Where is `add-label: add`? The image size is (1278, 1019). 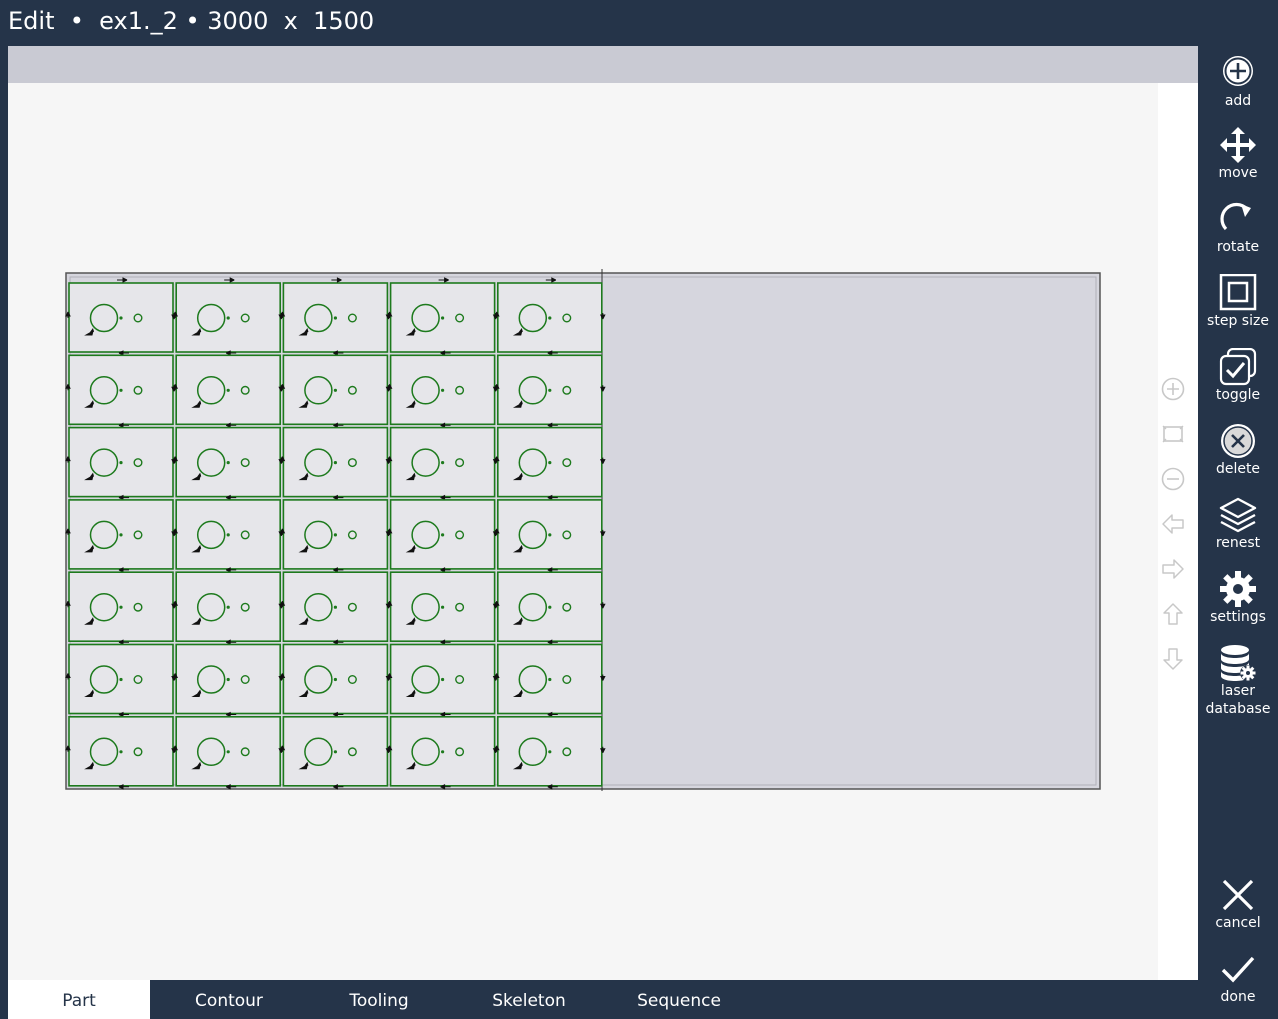 add-label: add is located at coordinates (1238, 101).